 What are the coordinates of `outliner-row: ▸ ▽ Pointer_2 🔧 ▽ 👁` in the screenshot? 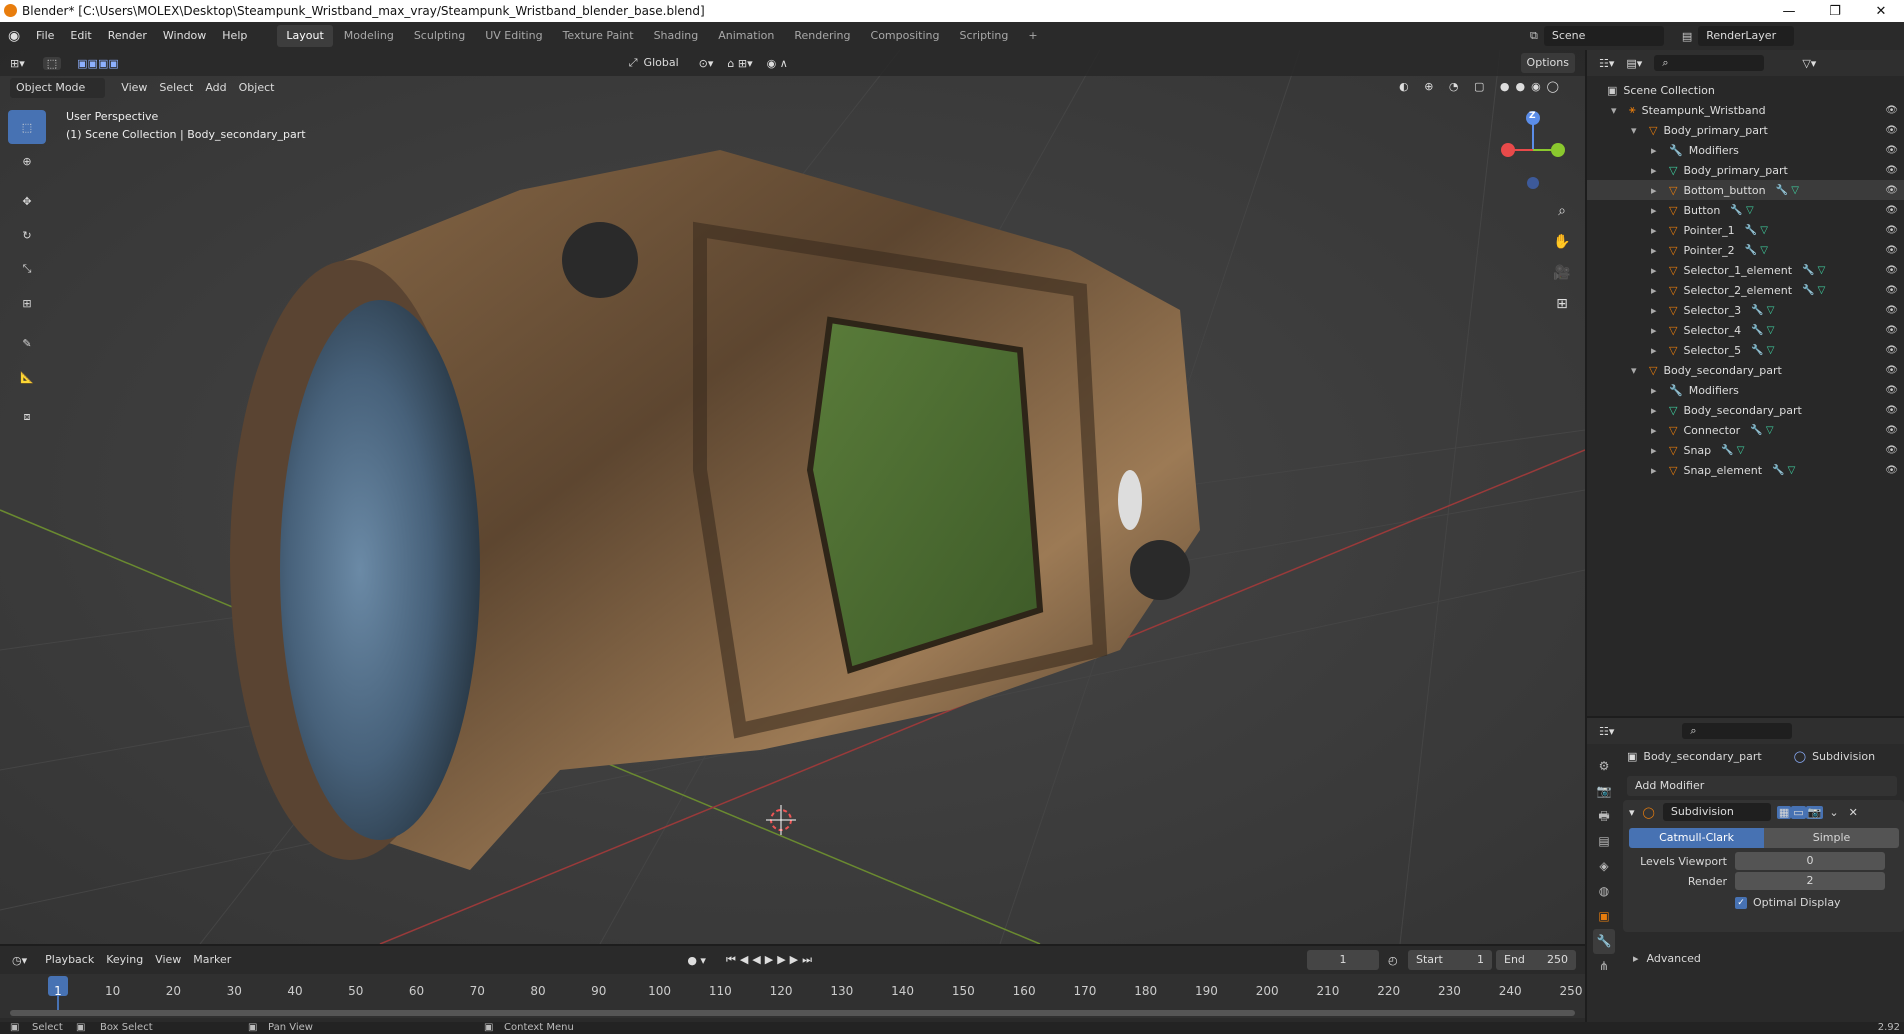 It's located at (1745, 250).